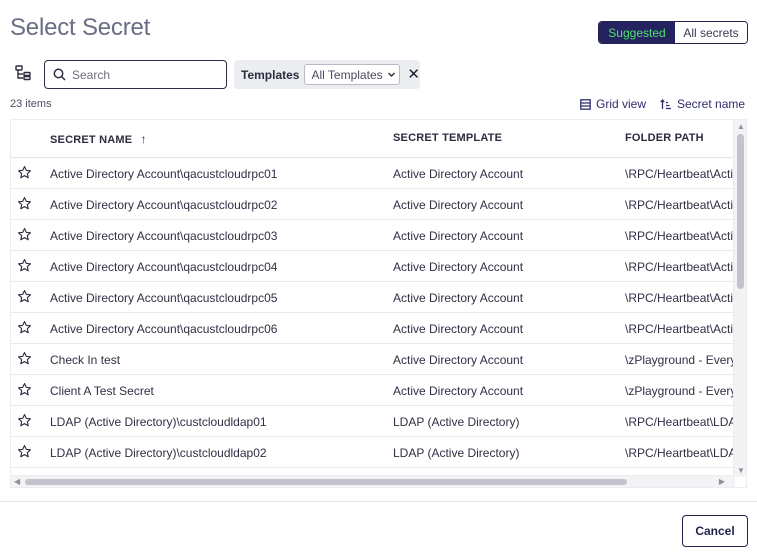 The image size is (757, 556). What do you see at coordinates (326, 482) in the screenshot?
I see `horizontal-scroll-thumb` at bounding box center [326, 482].